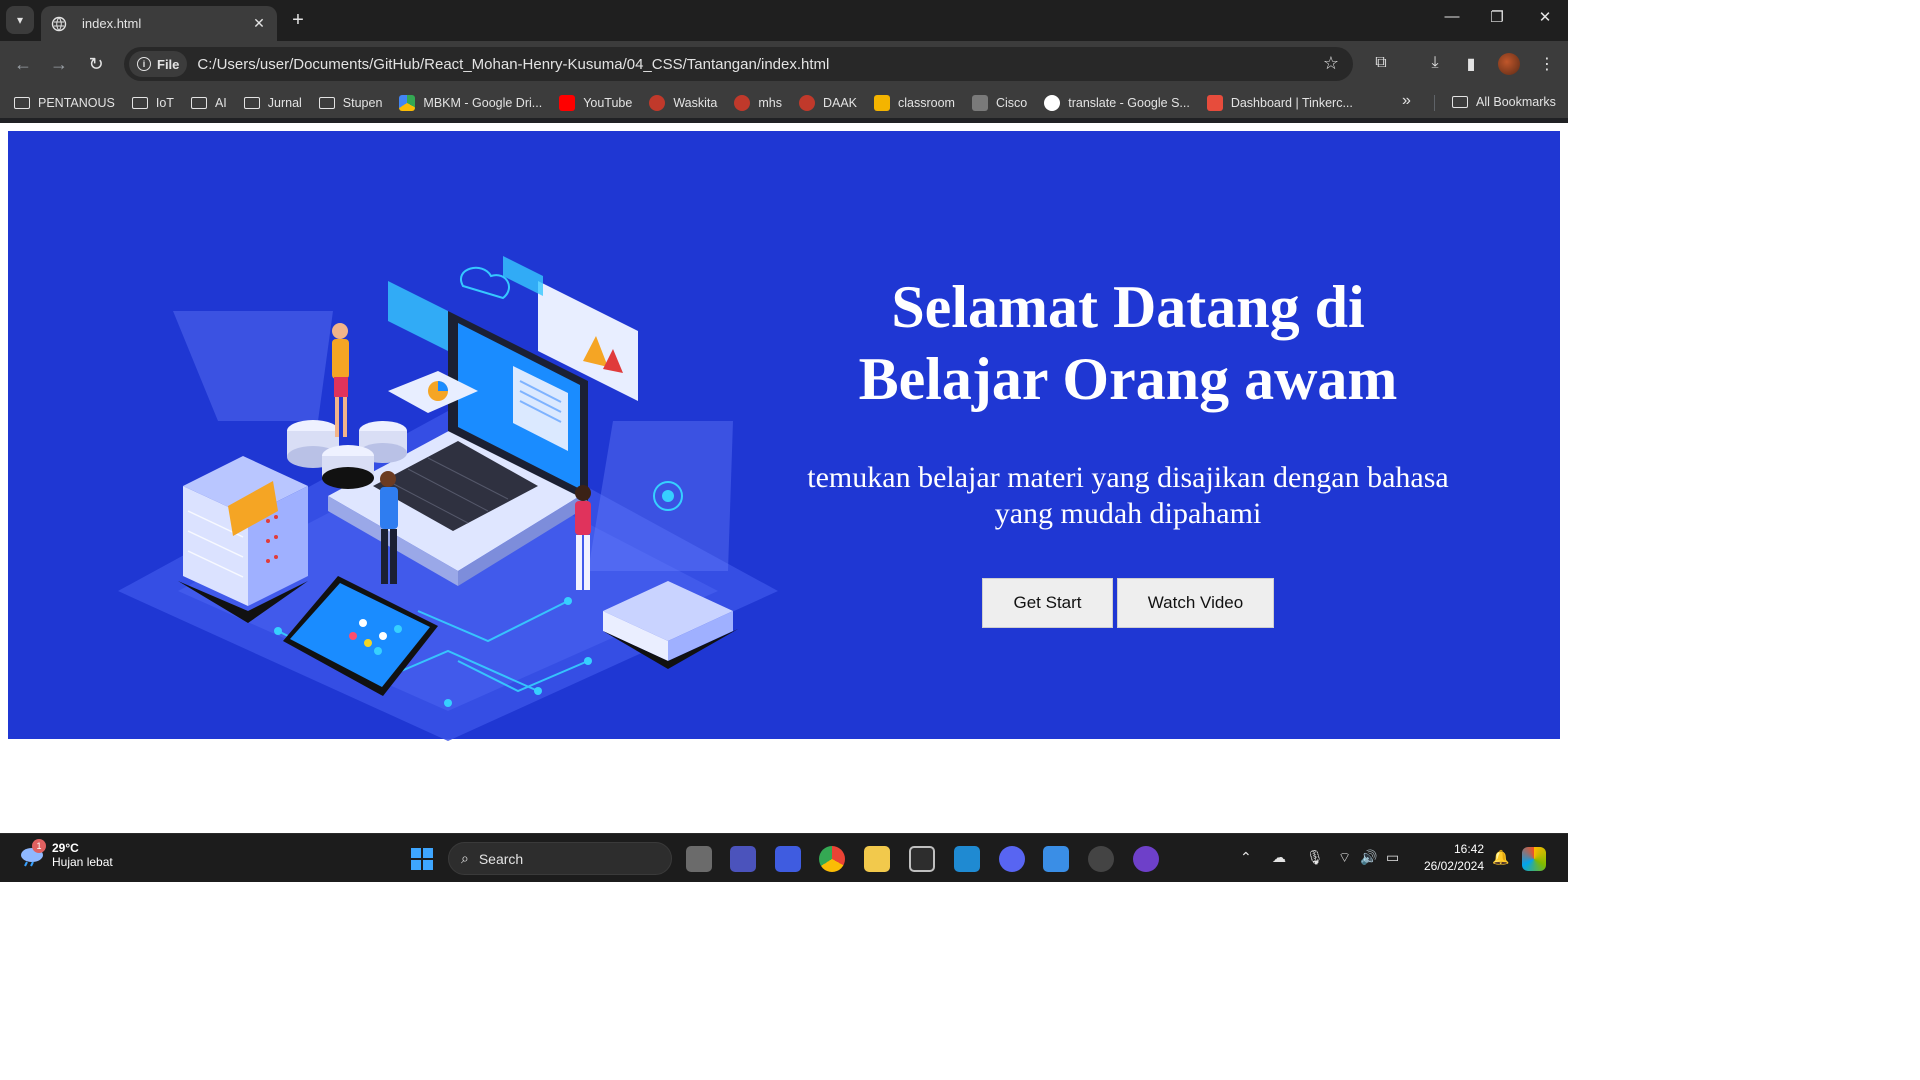 The width and height of the screenshot is (1920, 1080). Describe the element at coordinates (1509, 64) in the screenshot. I see `profile-avatar` at that location.